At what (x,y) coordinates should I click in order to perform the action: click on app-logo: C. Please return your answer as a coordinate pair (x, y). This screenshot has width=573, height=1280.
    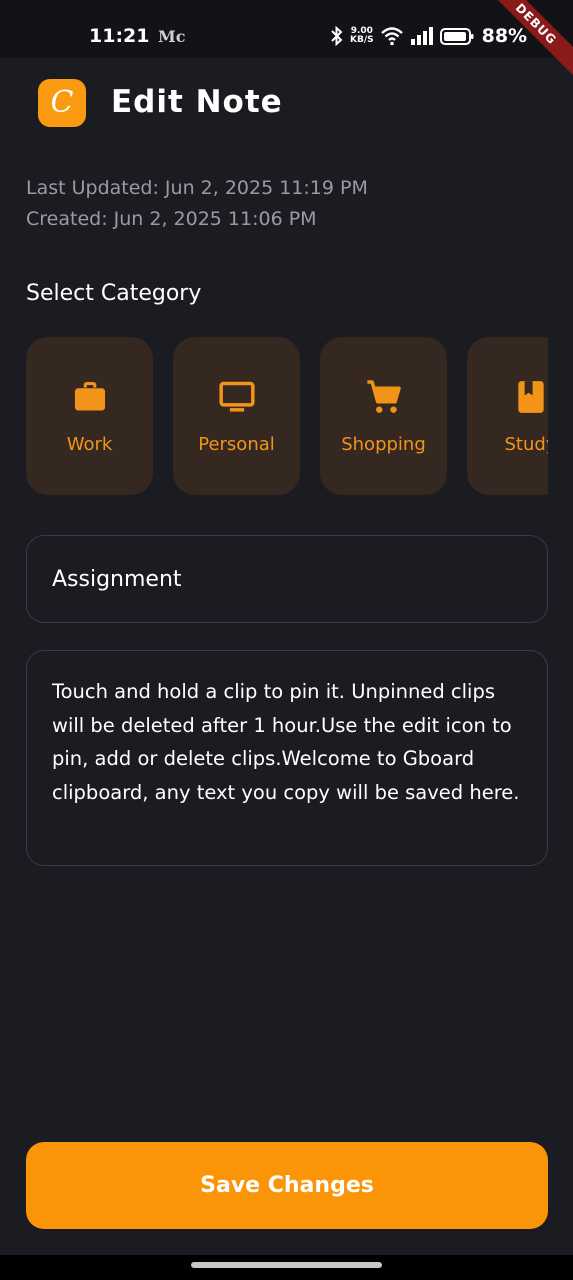
    Looking at the image, I should click on (62, 103).